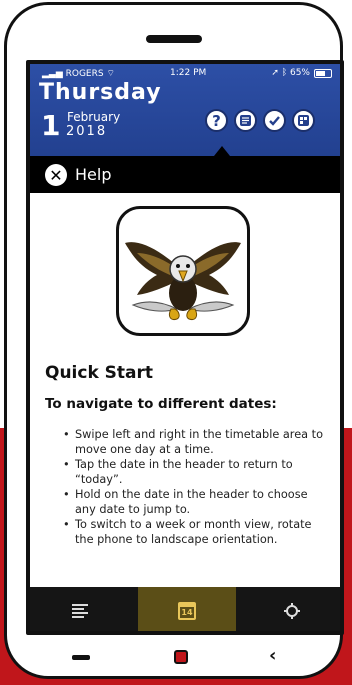  Describe the element at coordinates (78, 74) in the screenshot. I see `carrier-label: ▂▃▅ ROGERS ⌔` at that location.